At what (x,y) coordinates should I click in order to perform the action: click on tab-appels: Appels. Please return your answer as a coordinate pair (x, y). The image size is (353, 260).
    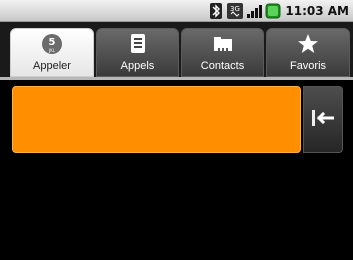
    Looking at the image, I should click on (137, 52).